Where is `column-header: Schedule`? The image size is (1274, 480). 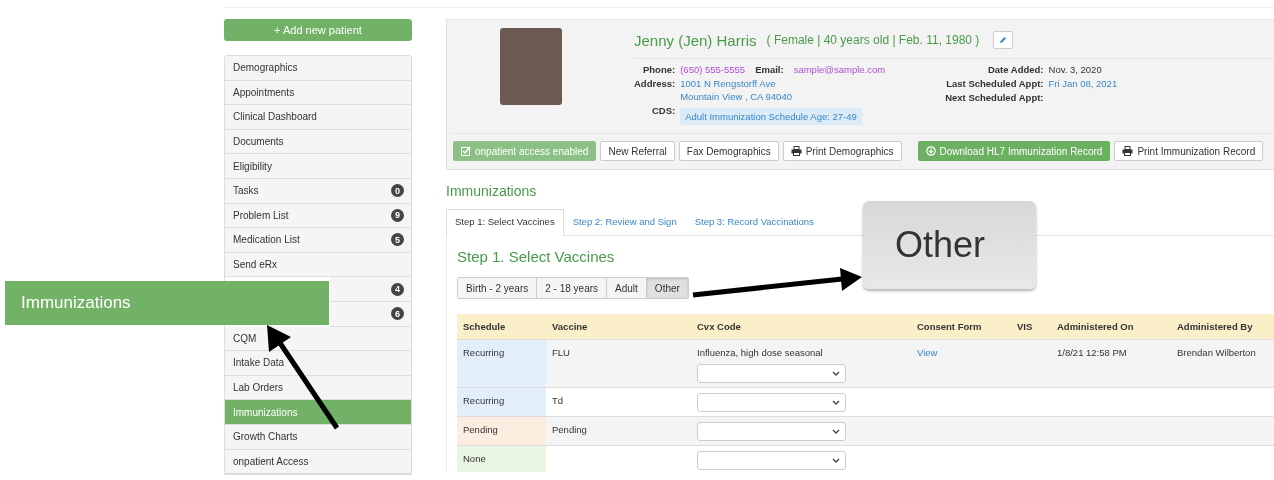
column-header: Schedule is located at coordinates (501, 327).